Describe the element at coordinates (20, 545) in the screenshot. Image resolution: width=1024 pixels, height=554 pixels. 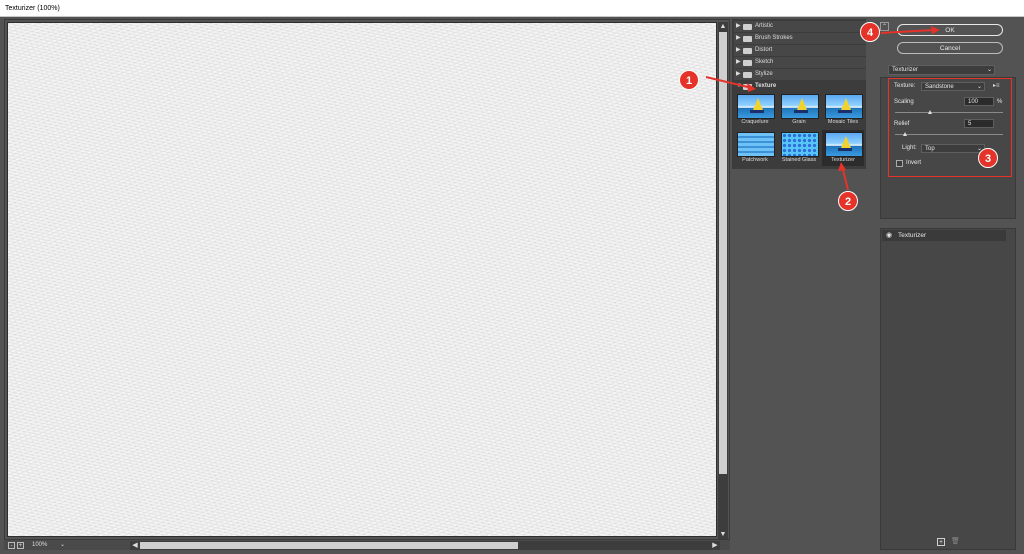
I see `zoom-in-button: +` at that location.